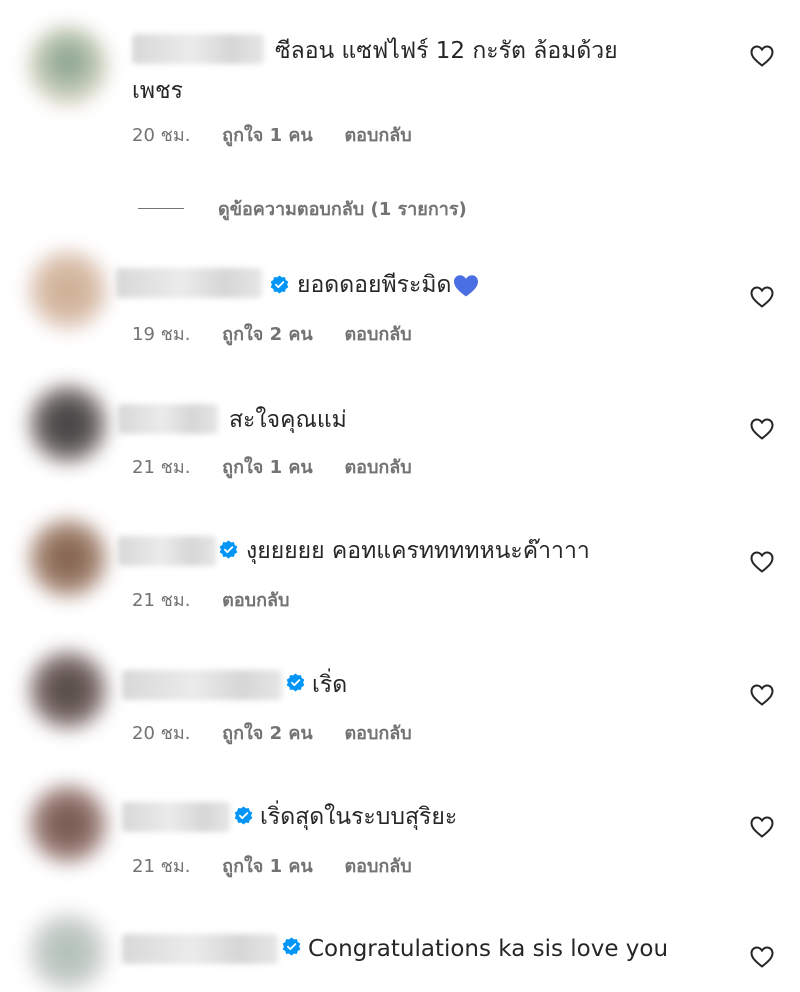 The image size is (800, 992). What do you see at coordinates (342, 209) in the screenshot?
I see `view-replies-label: ดูข้อความตอบกลับ (1 รายการ)` at bounding box center [342, 209].